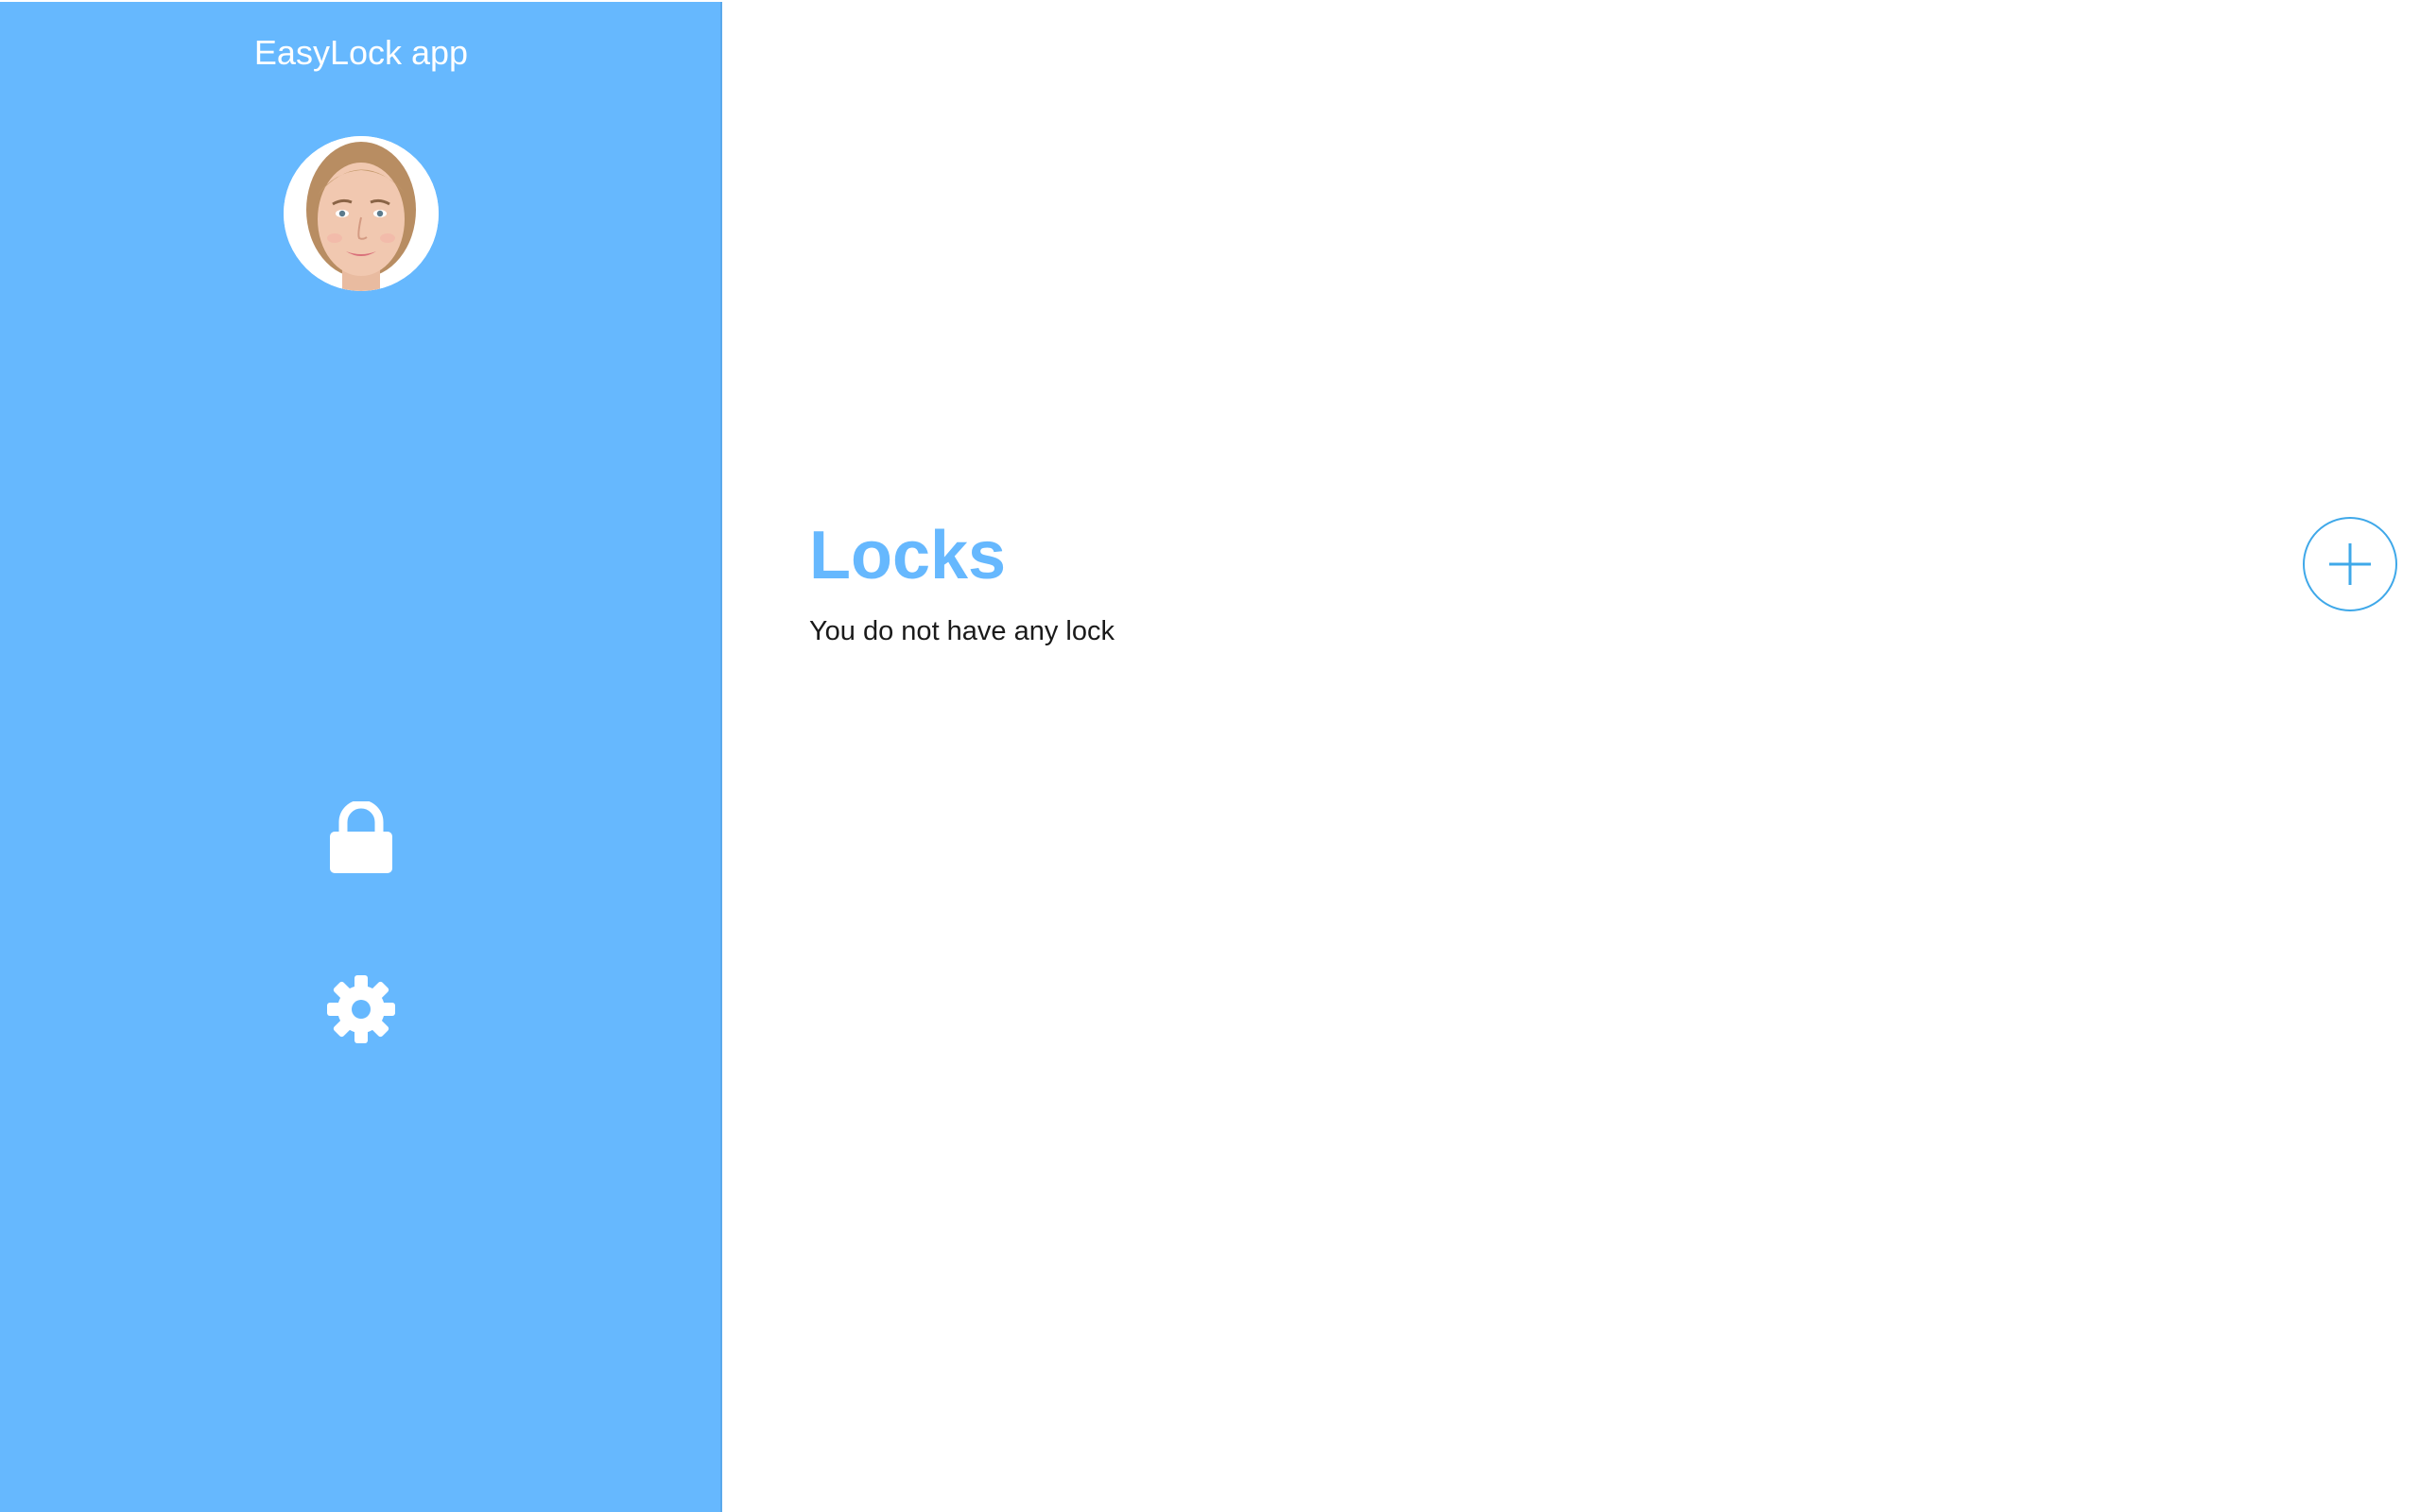 The image size is (2420, 1512). I want to click on add-lock-button, so click(2350, 564).